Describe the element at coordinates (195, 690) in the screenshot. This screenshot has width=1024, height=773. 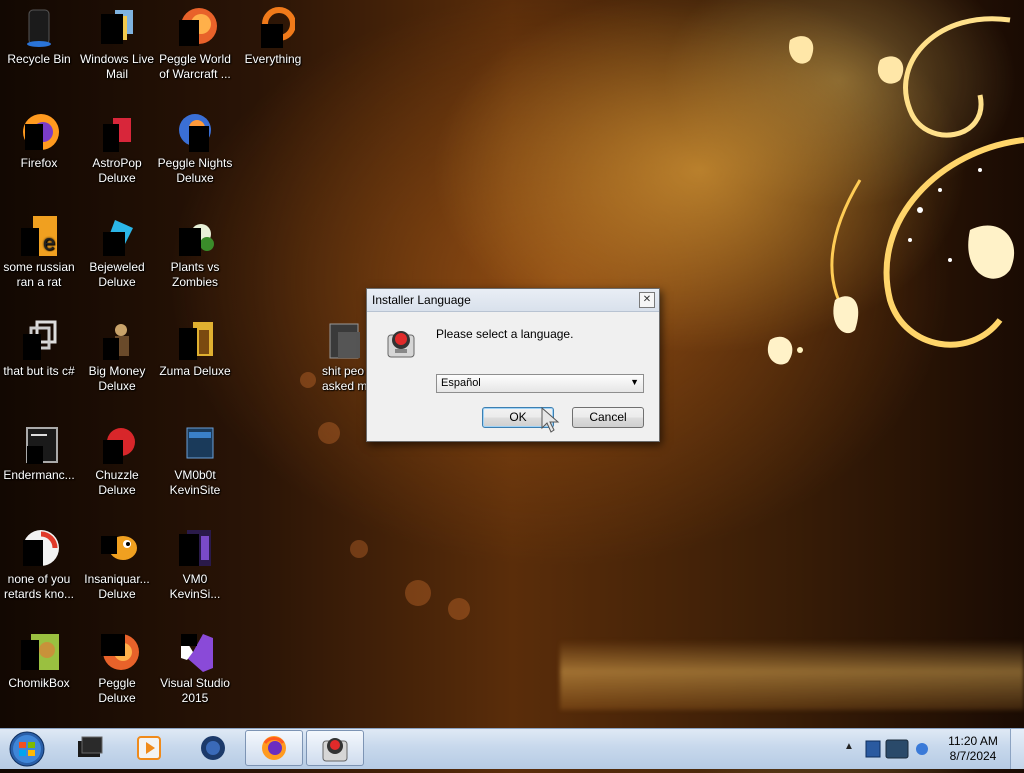
I see `icon-label: Visual Studio 2015` at that location.